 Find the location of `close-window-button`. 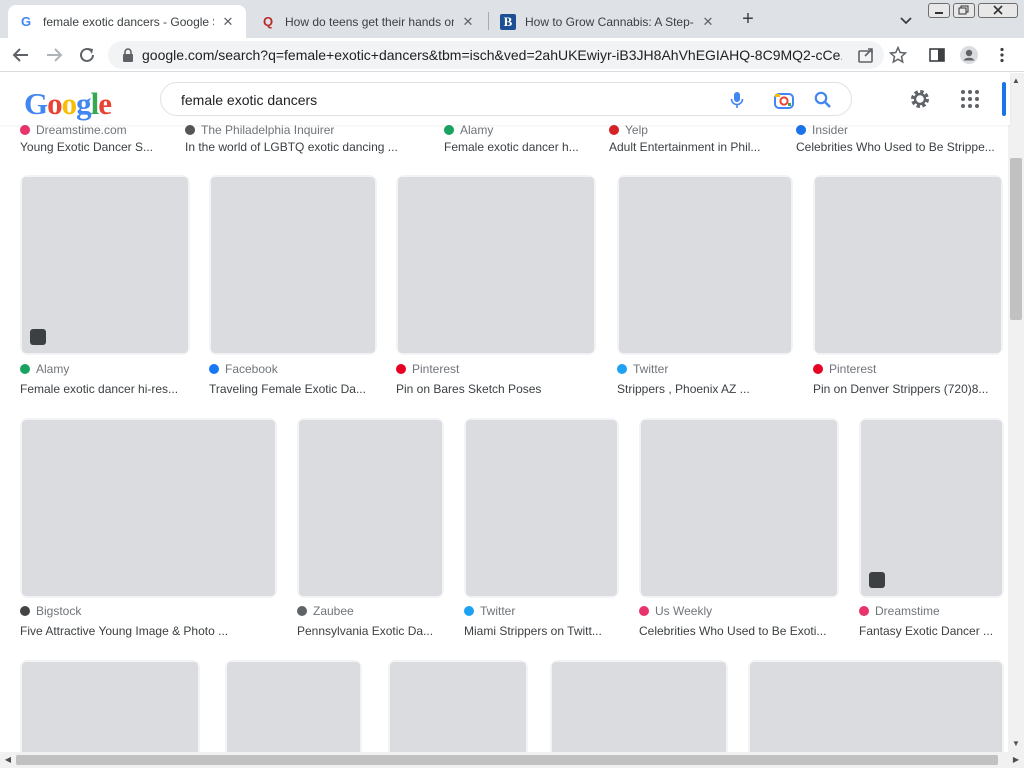

close-window-button is located at coordinates (998, 10).